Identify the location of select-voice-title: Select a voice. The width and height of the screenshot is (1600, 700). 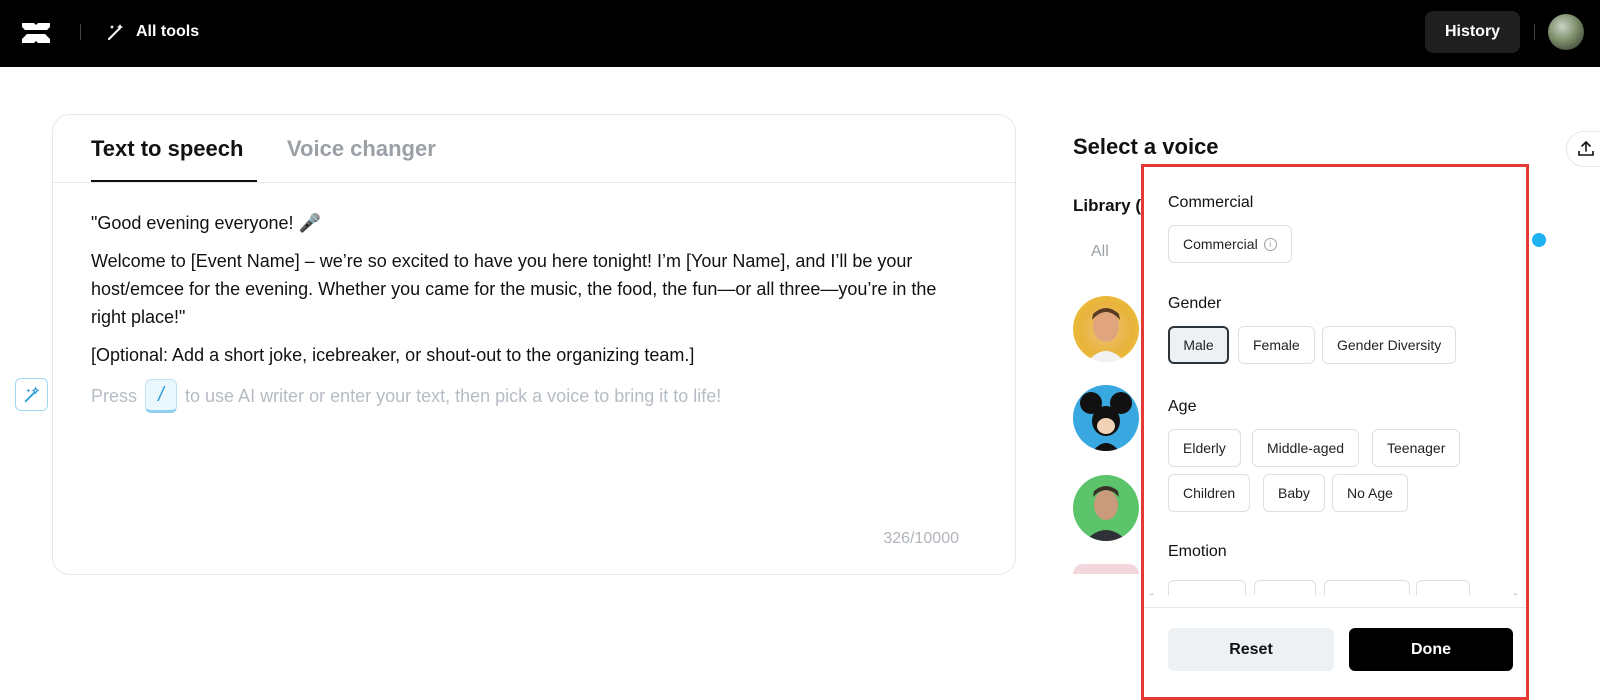
(1146, 146).